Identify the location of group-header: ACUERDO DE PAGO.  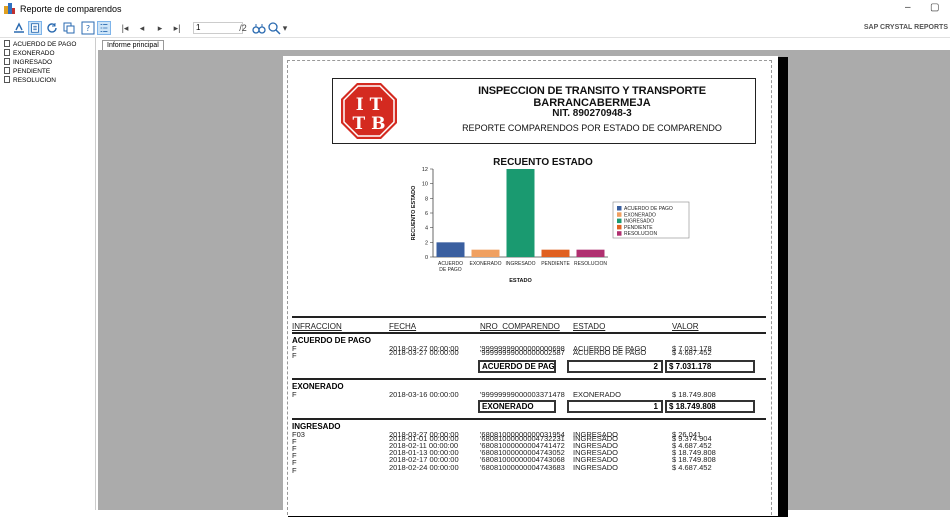
(331, 340).